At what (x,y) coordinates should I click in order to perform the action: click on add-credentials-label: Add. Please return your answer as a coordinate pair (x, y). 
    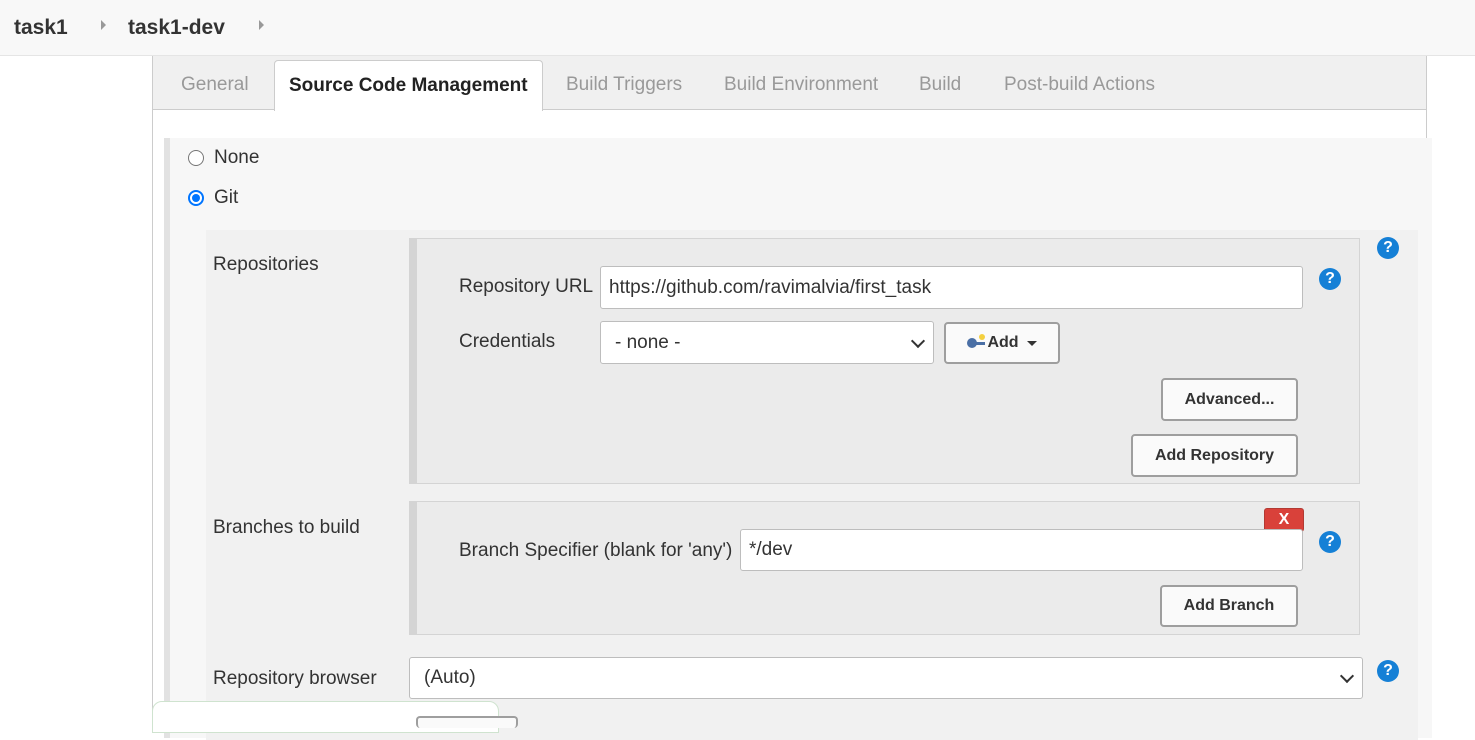
    Looking at the image, I should click on (1003, 342).